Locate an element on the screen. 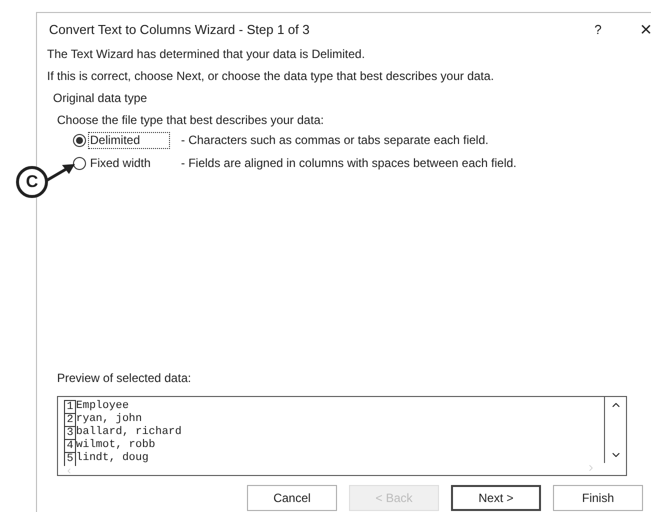 The image size is (651, 512). window-title: Convert Text to Columns Wizard - Step 1 of 3 is located at coordinates (180, 30).